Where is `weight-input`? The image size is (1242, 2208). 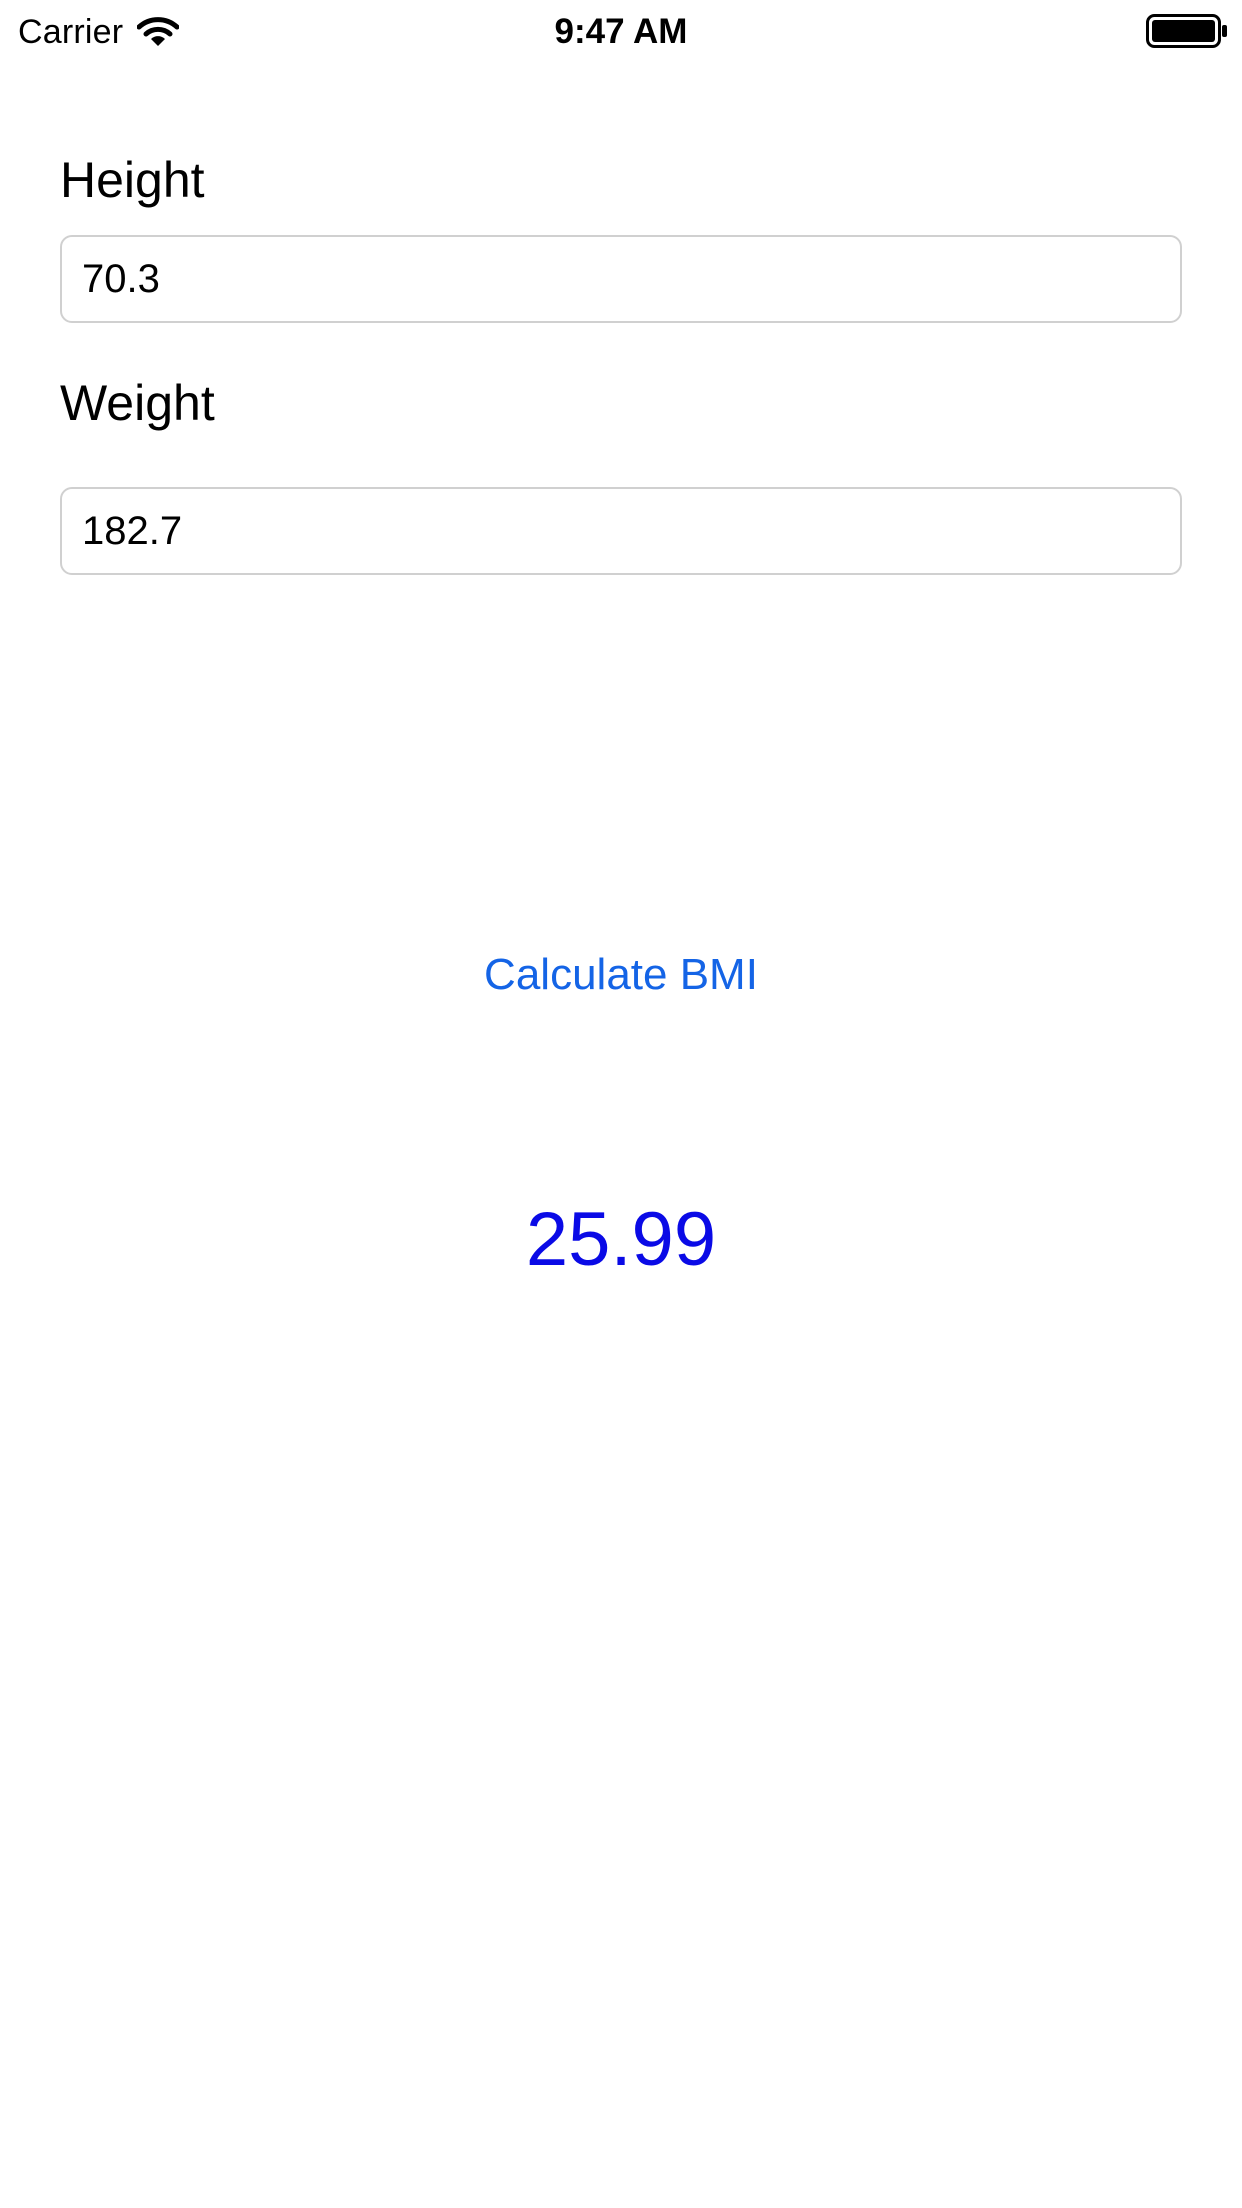
weight-input is located at coordinates (621, 531).